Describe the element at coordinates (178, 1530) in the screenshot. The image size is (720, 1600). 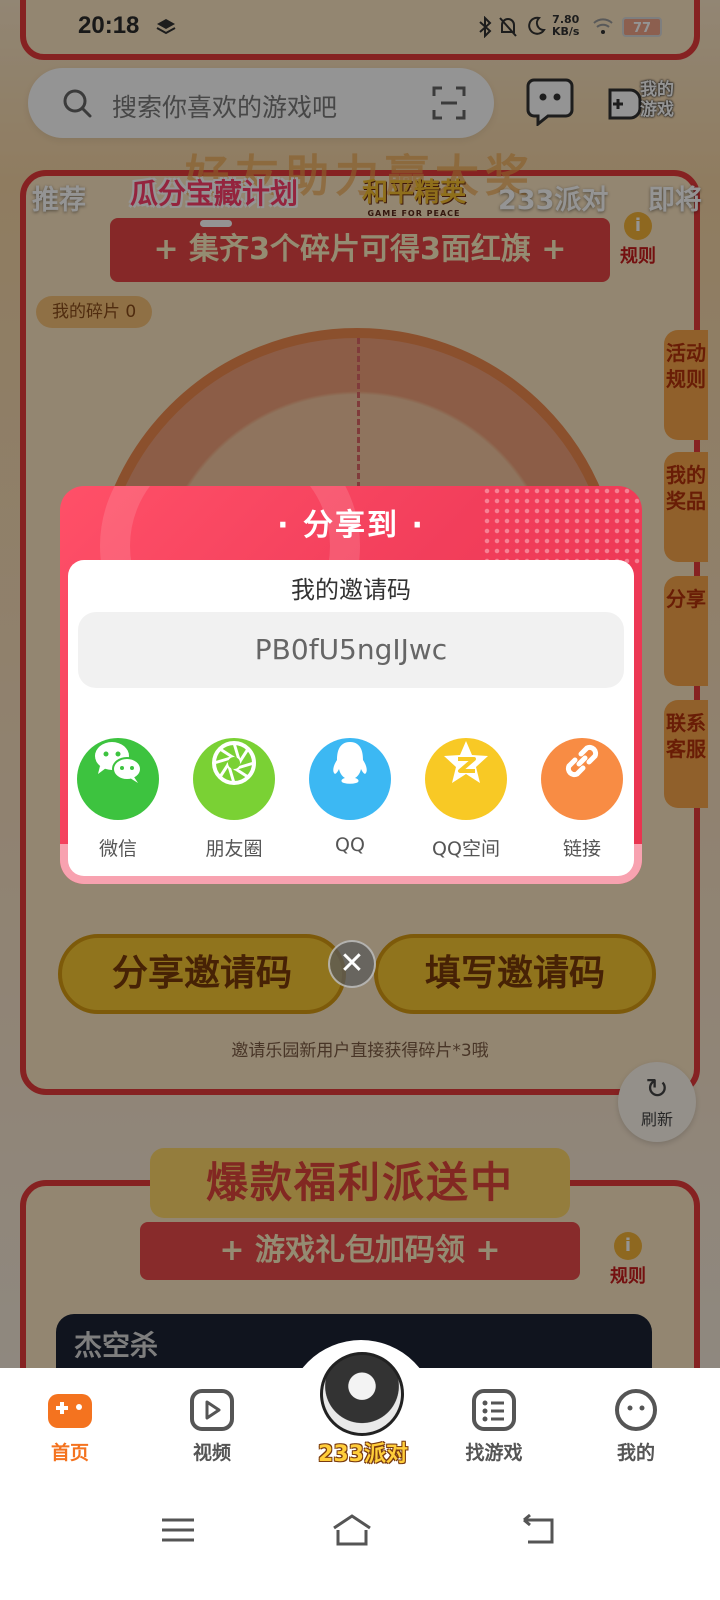
I see `menu-icon` at that location.